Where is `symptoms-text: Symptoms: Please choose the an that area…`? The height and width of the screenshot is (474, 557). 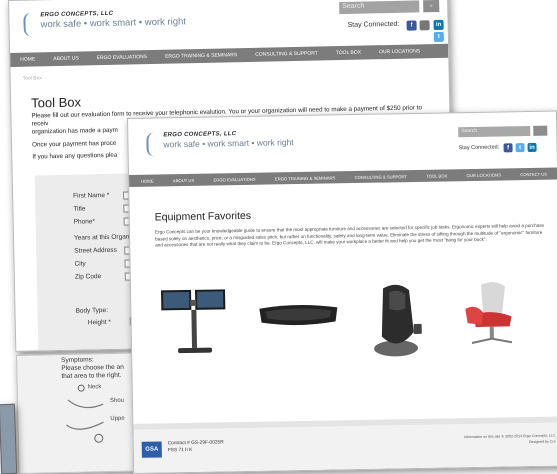
symptoms-text: Symptoms: Please choose the an that area… is located at coordinates (92, 368).